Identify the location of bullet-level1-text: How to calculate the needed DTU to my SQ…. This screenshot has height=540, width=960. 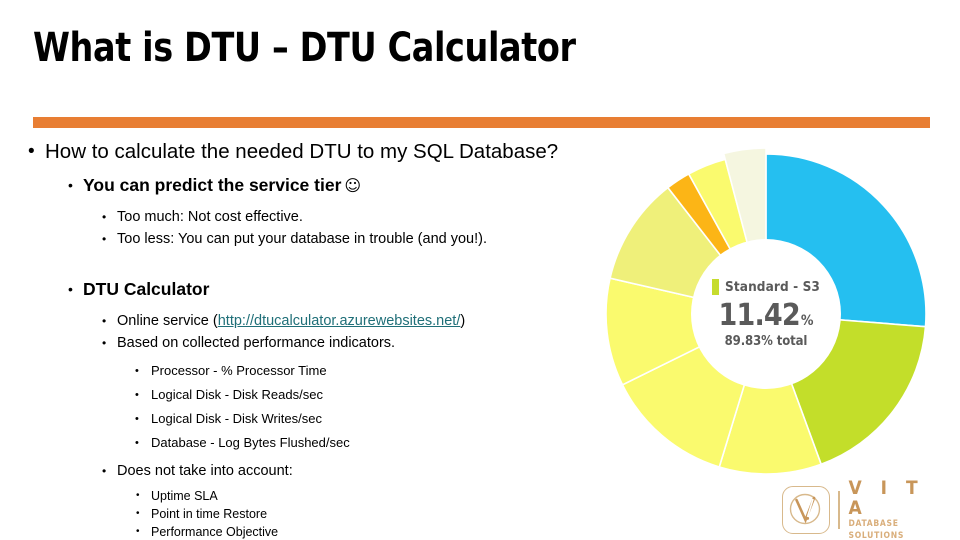
(302, 151).